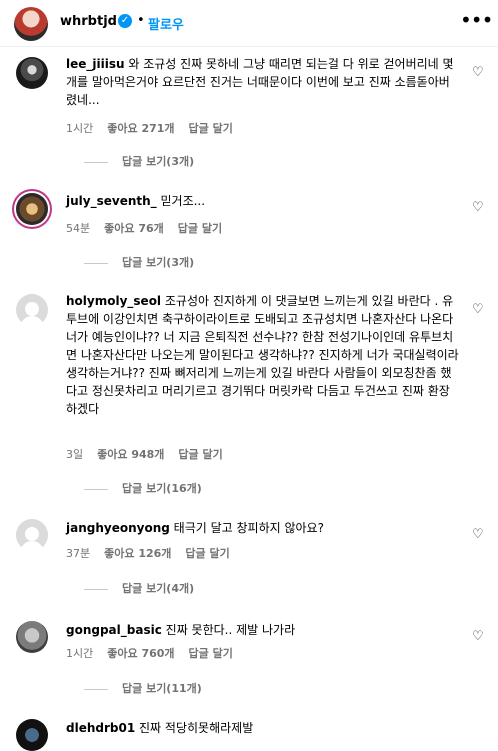 Image resolution: width=498 pixels, height=751 pixels. I want to click on comment-meta: 1시간 좋아요 760개 답글 달기, so click(156, 653).